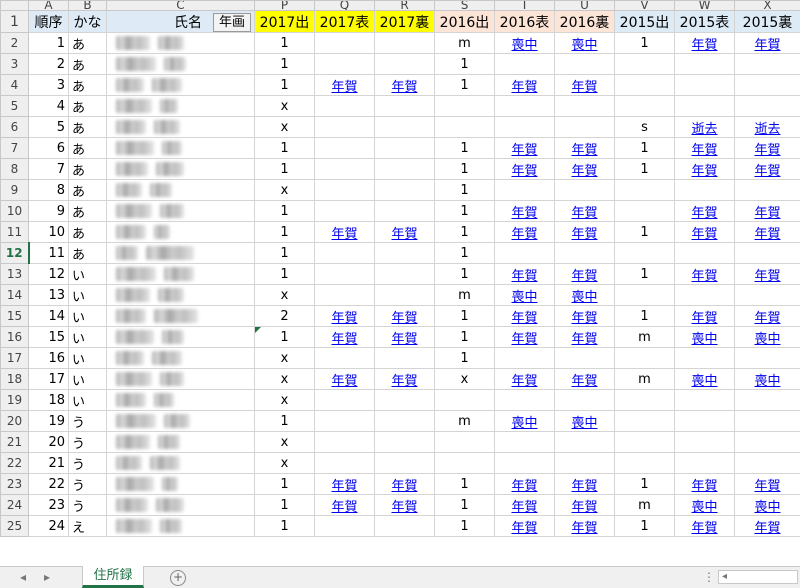  Describe the element at coordinates (644, 379) in the screenshot. I see `2015-out-cell: m` at that location.